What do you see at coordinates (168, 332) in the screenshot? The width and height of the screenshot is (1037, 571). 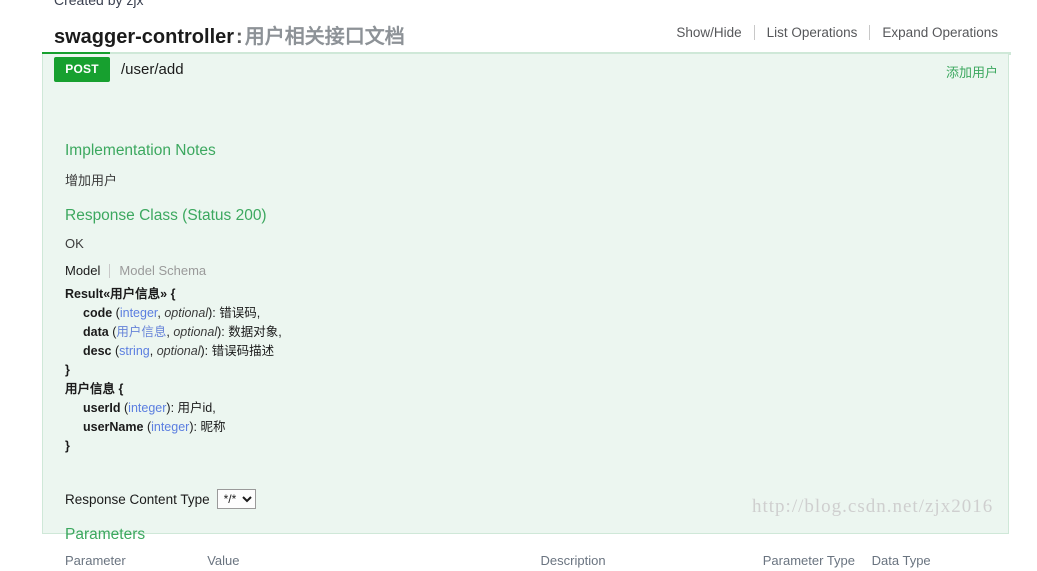 I see `model-field-meta: (用户信息, optional):` at bounding box center [168, 332].